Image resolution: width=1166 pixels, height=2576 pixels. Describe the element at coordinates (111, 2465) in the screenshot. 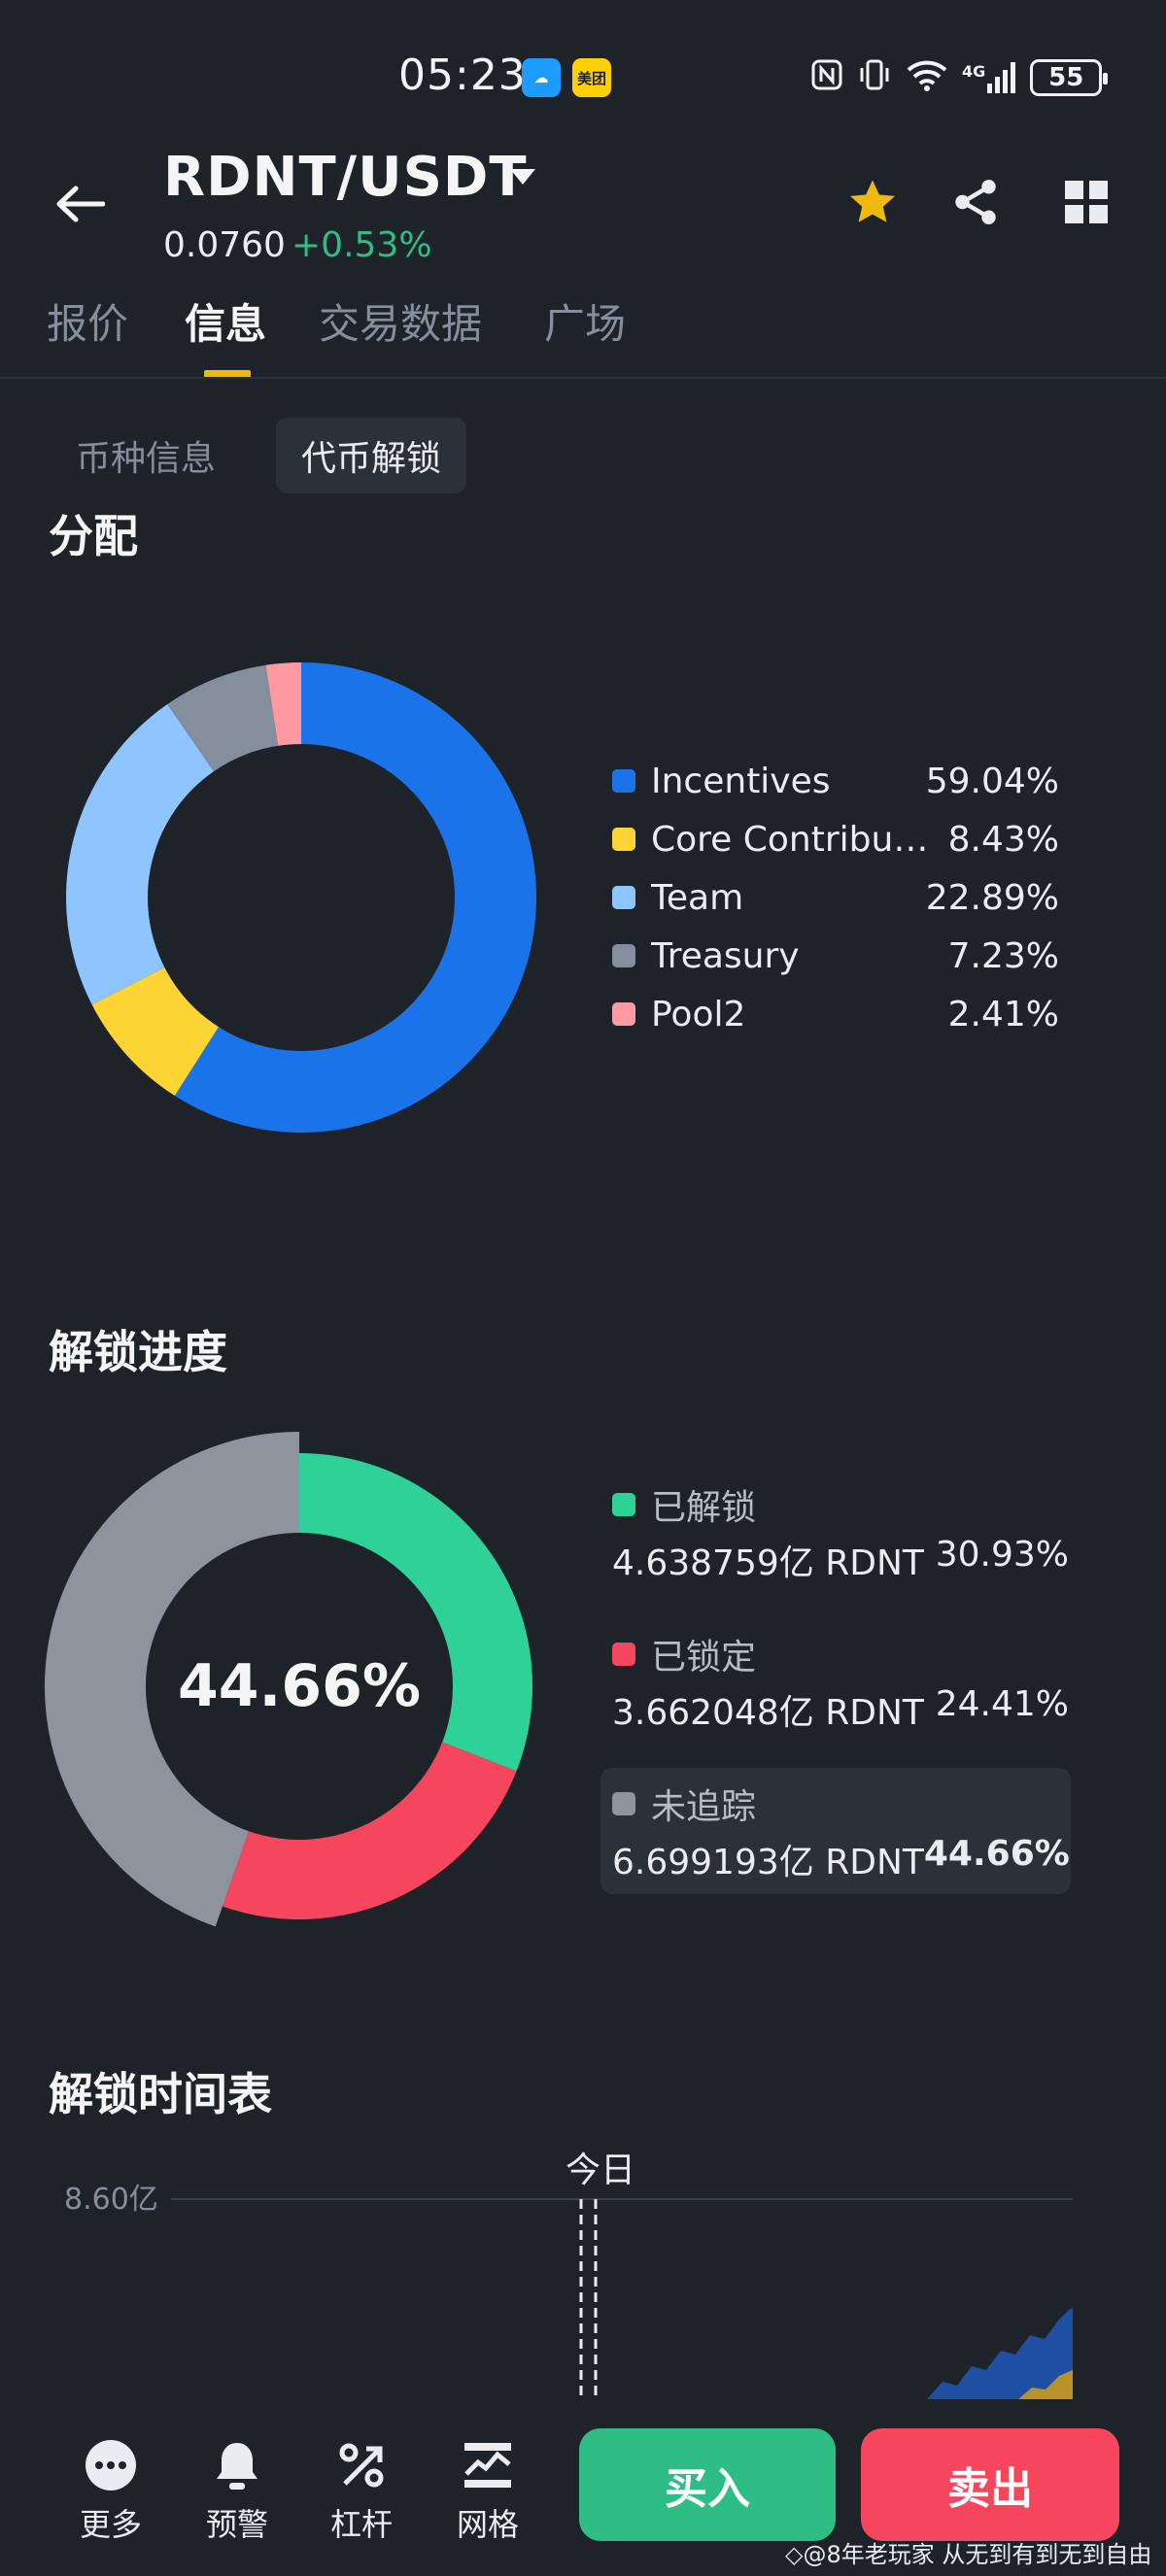

I see `more-icon` at that location.